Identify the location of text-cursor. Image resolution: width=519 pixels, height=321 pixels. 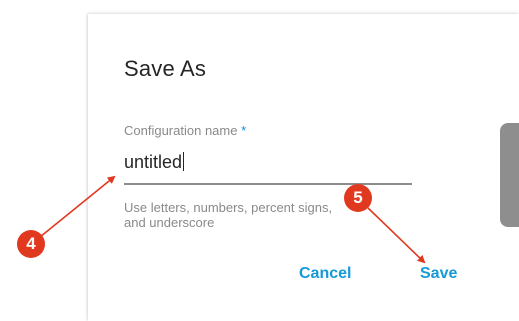
(184, 161).